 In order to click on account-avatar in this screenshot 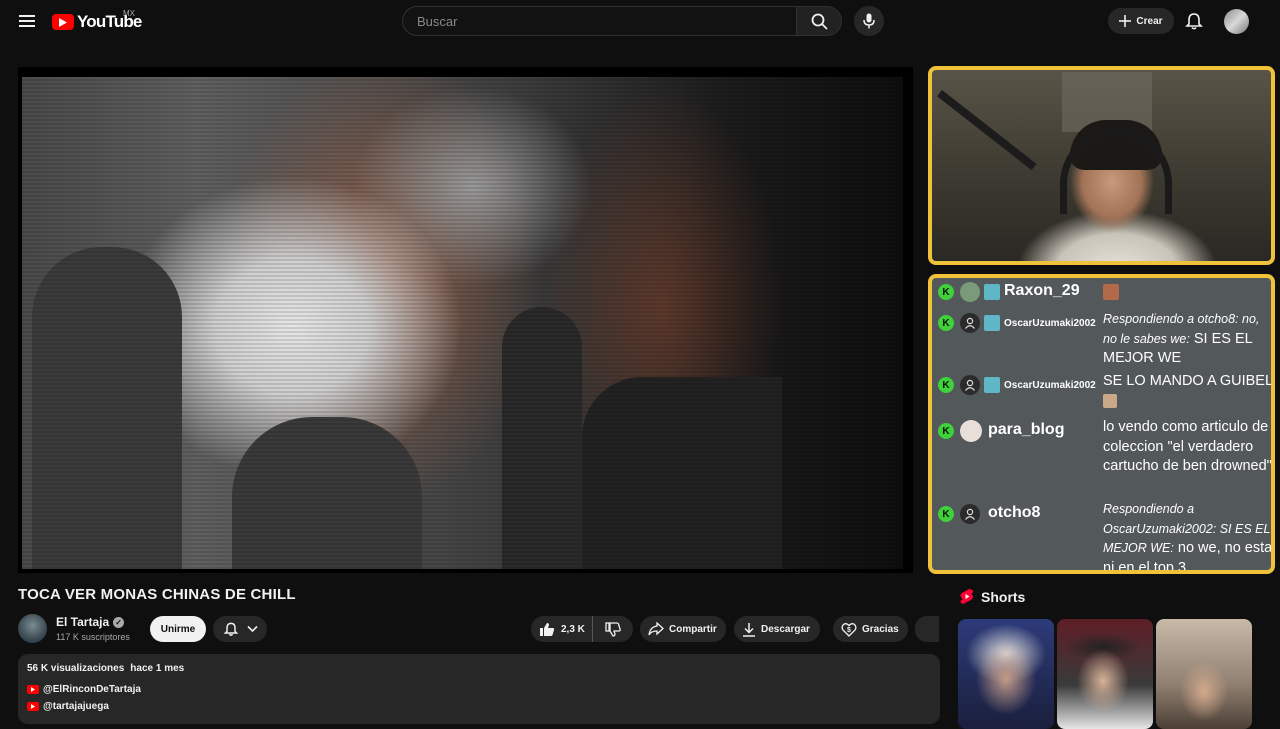, I will do `click(1236, 21)`.